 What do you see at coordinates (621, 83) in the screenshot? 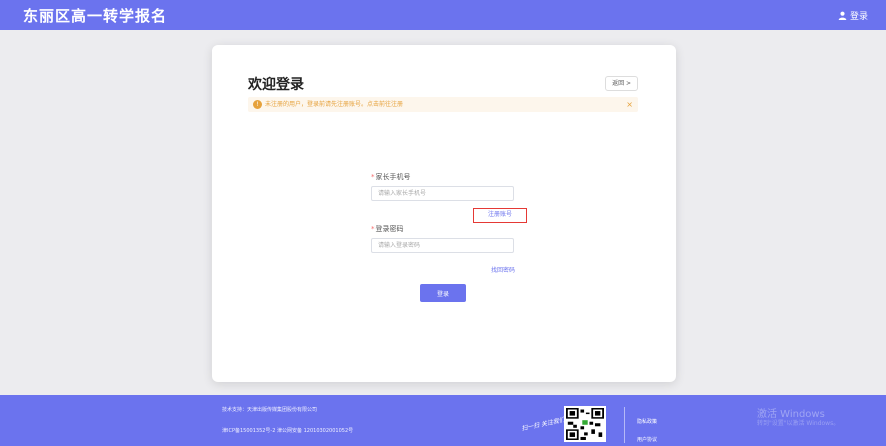
I see `back-button: 返回 >` at bounding box center [621, 83].